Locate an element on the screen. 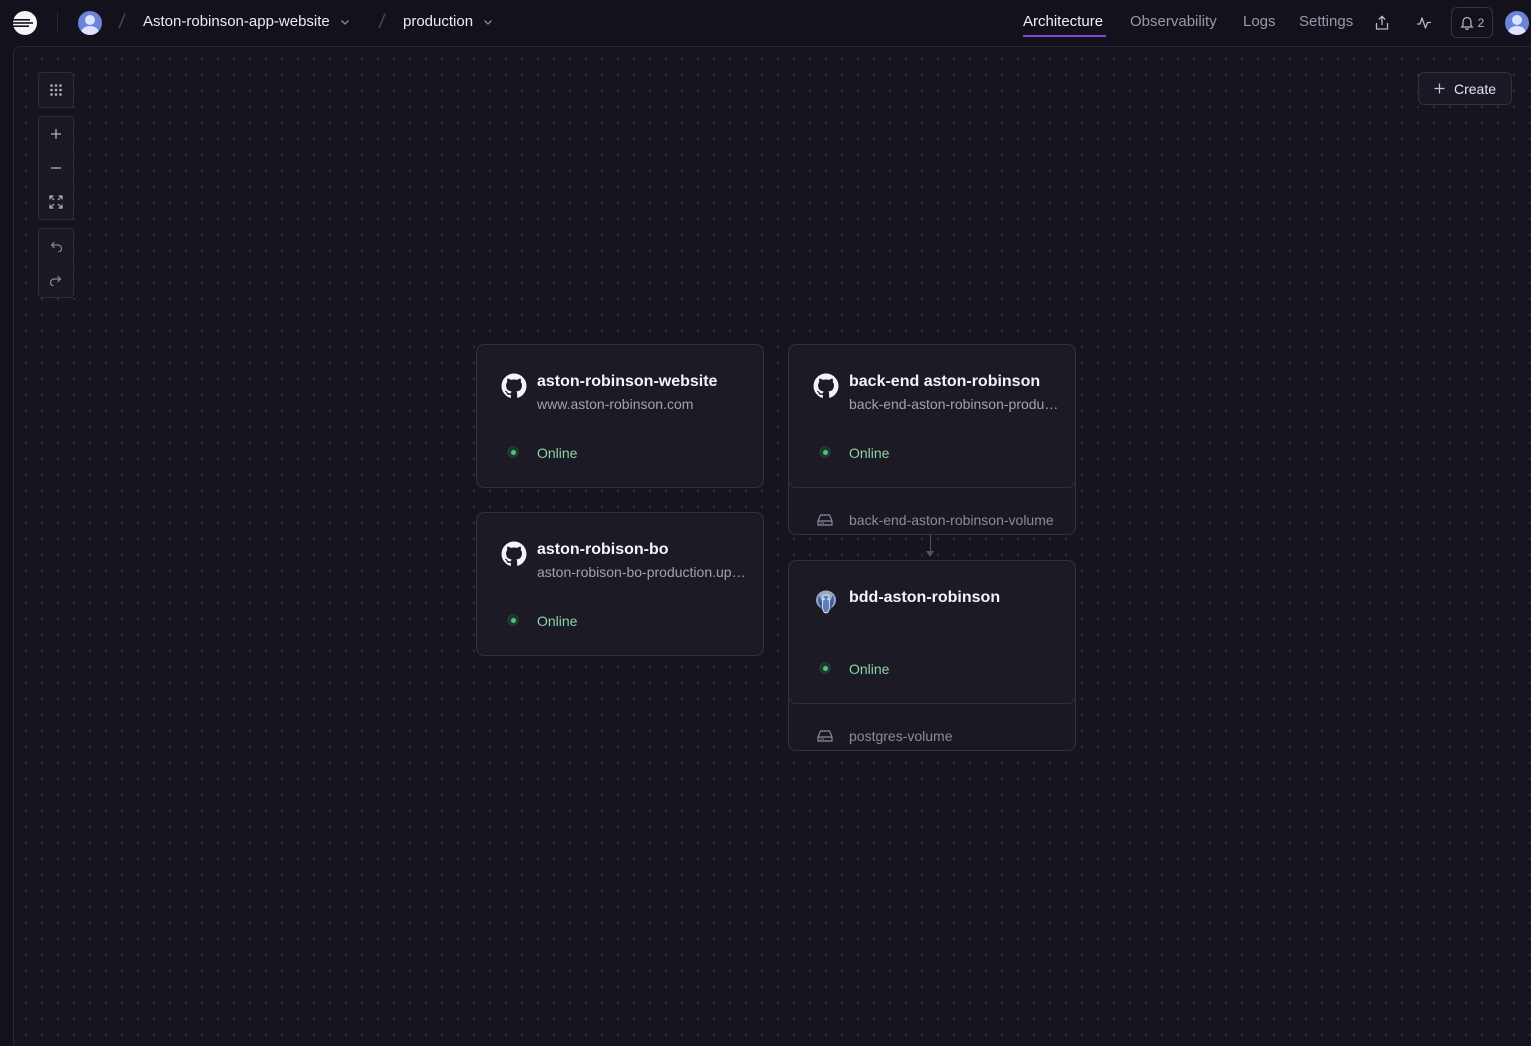 This screenshot has height=1046, width=1531. service-name: aston-robison-bo is located at coordinates (603, 549).